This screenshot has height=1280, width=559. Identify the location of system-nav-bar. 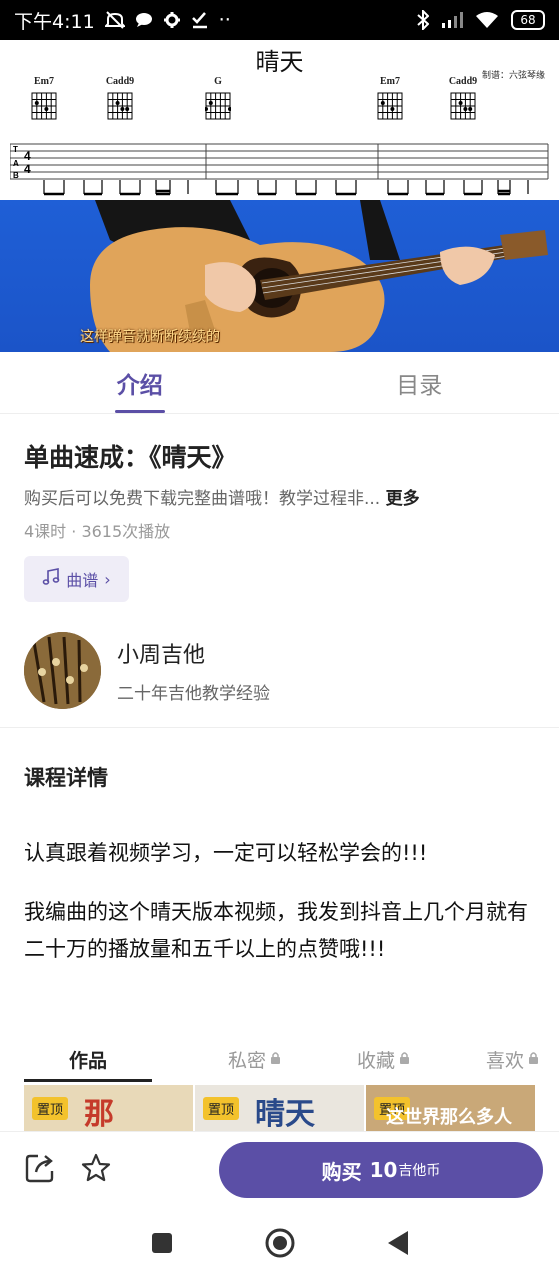
(279, 1244).